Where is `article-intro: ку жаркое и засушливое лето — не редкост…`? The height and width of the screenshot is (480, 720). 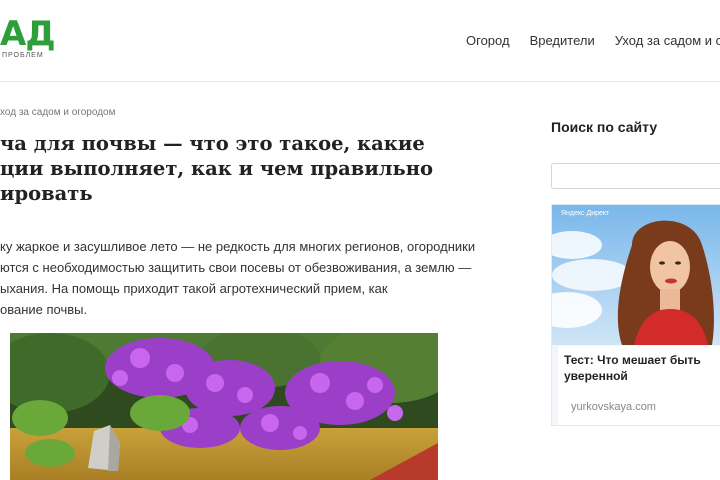
article-intro: ку жаркое и засушливое лето — не редкост… is located at coordinates (255, 278).